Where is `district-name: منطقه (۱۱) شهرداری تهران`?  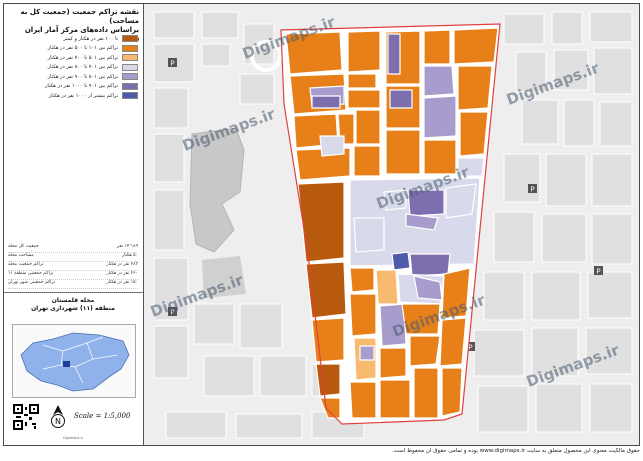 district-name: منطقه (۱۱) شهرداری تهران is located at coordinates (73, 308).